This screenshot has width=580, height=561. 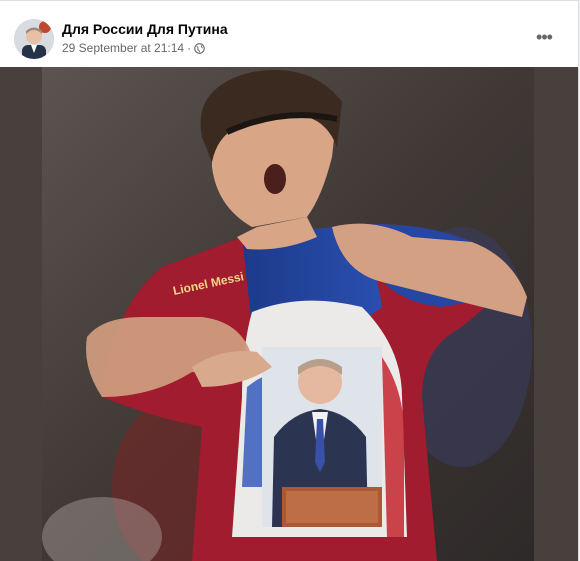 I want to click on post-meta: 29 September at 21:14 ·, so click(x=133, y=48).